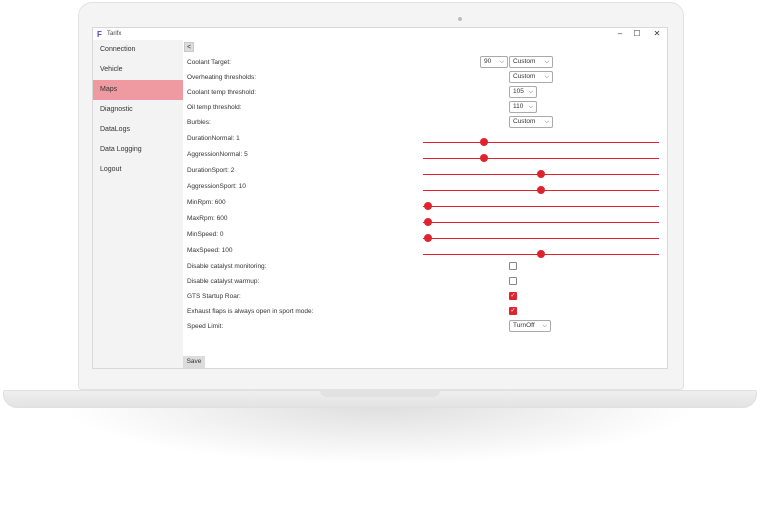  Describe the element at coordinates (138, 110) in the screenshot. I see `sidebar-item-diagnostic: Diagnostic` at that location.